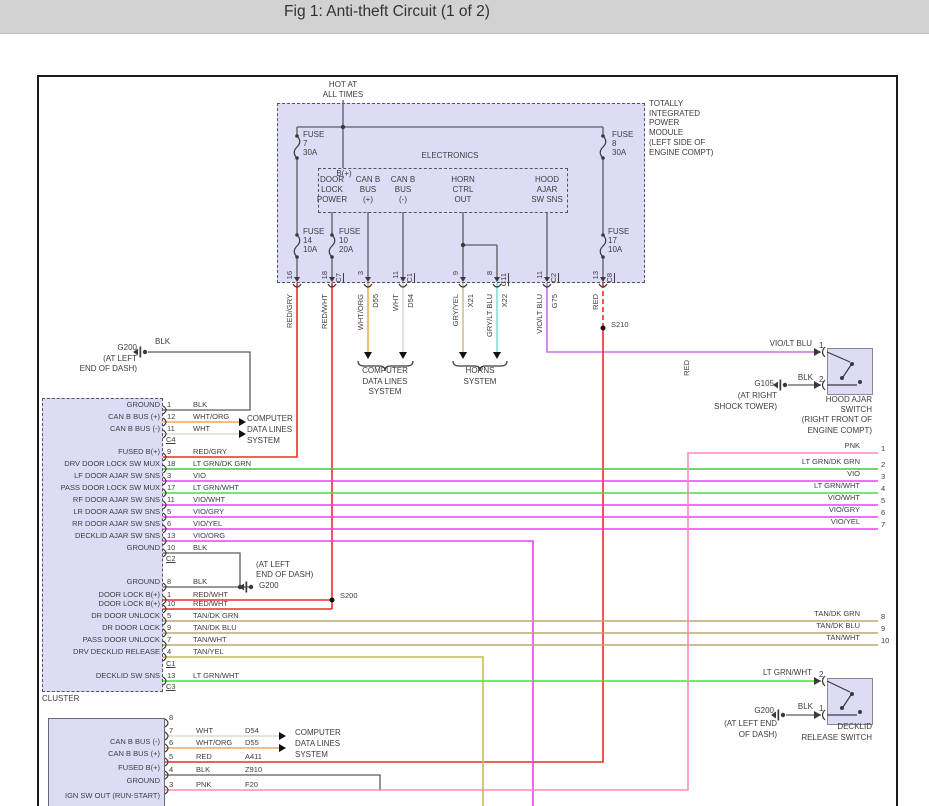 The image size is (929, 806). I want to click on edge-pin-number: 7, so click(883, 524).